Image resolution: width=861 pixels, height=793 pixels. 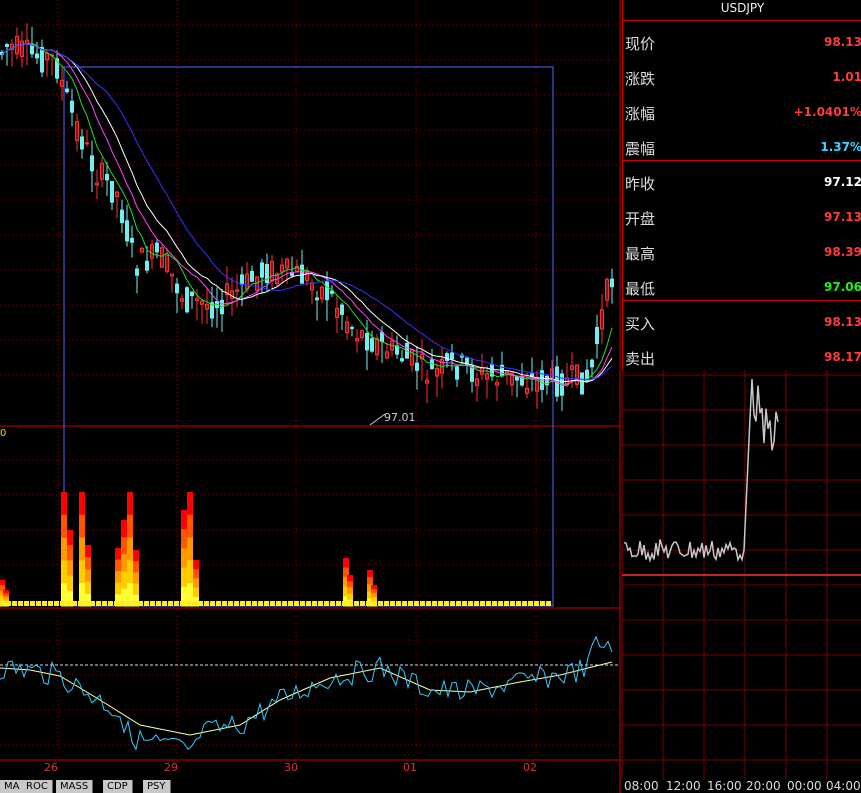 What do you see at coordinates (683, 786) in the screenshot?
I see `time-label: 12:00` at bounding box center [683, 786].